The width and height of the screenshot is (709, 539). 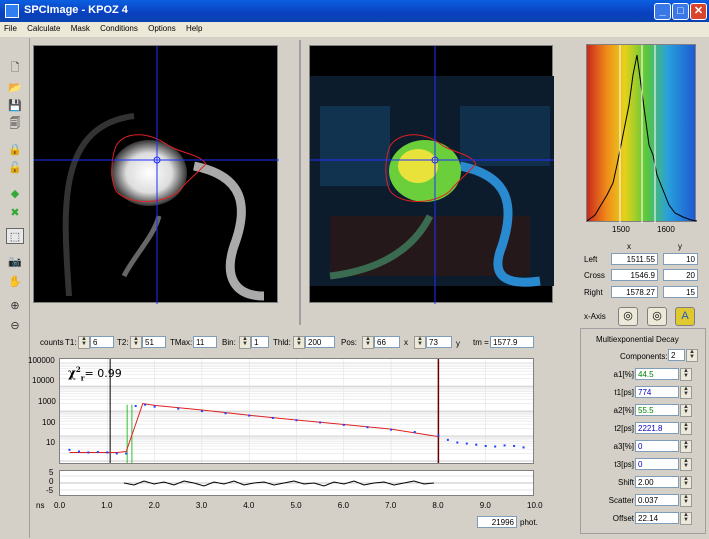 I want to click on fit-param-field: 0.037, so click(x=657, y=500).